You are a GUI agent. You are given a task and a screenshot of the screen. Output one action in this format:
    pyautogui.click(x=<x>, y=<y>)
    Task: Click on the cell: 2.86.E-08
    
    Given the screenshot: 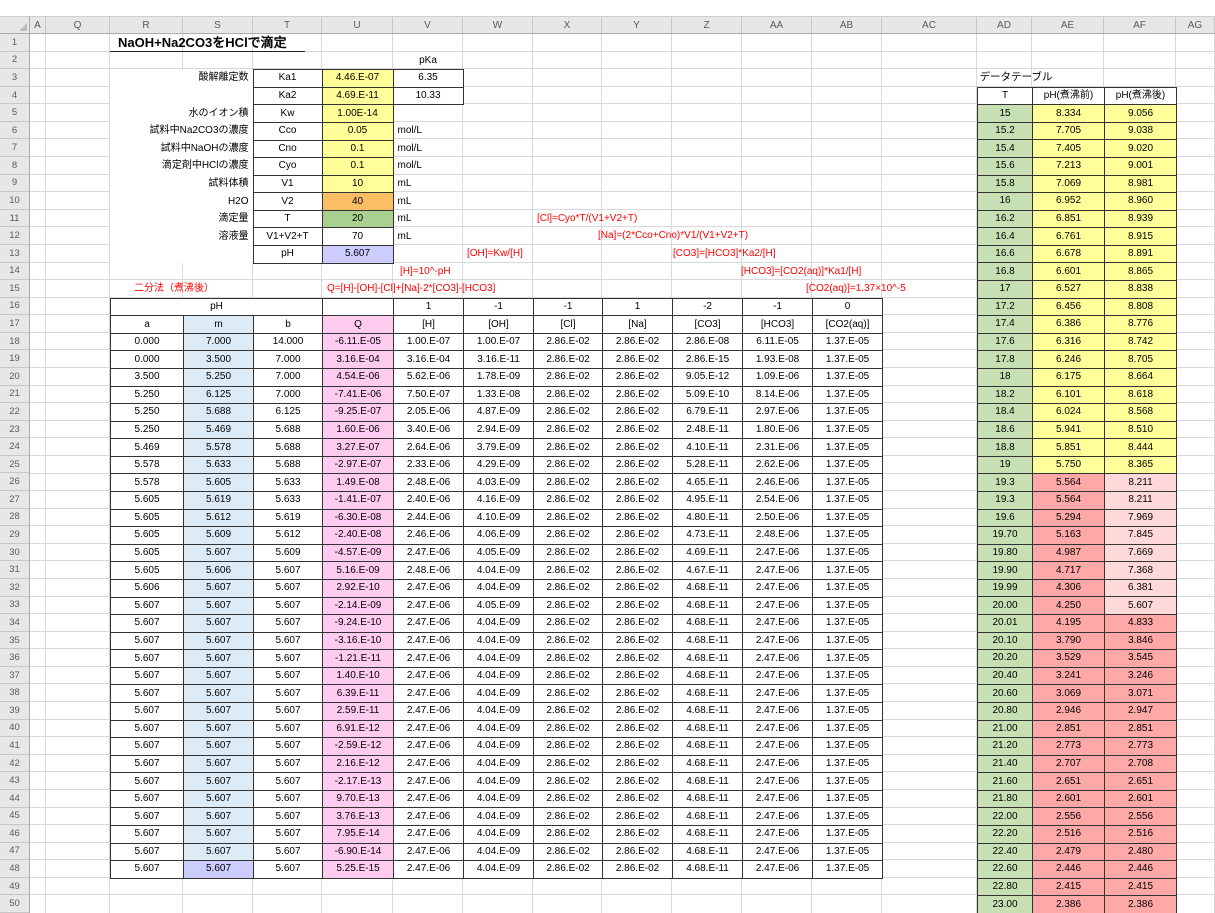 What is the action you would take?
    pyautogui.click(x=708, y=342)
    